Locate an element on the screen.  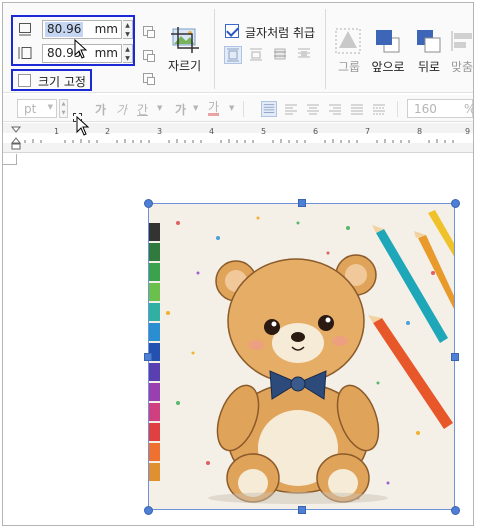
align-icon is located at coordinates (461, 41).